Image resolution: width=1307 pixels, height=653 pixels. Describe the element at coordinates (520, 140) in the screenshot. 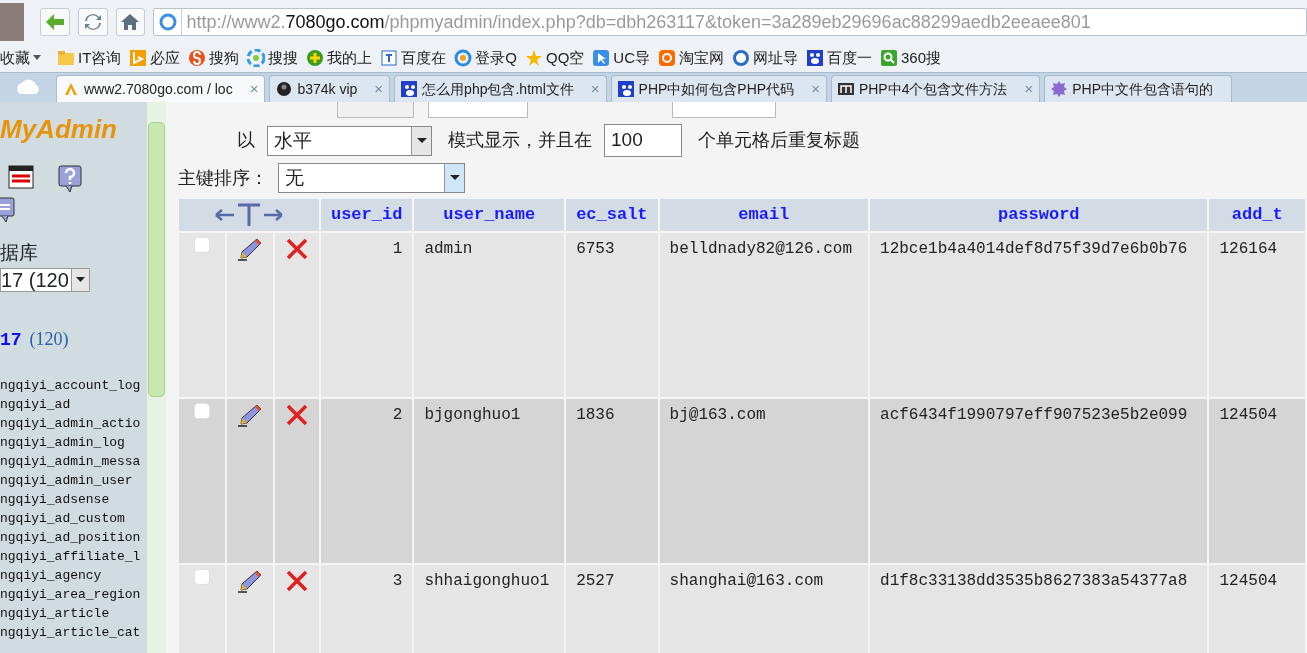

I see `option-label: 模式显示，并且在` at that location.